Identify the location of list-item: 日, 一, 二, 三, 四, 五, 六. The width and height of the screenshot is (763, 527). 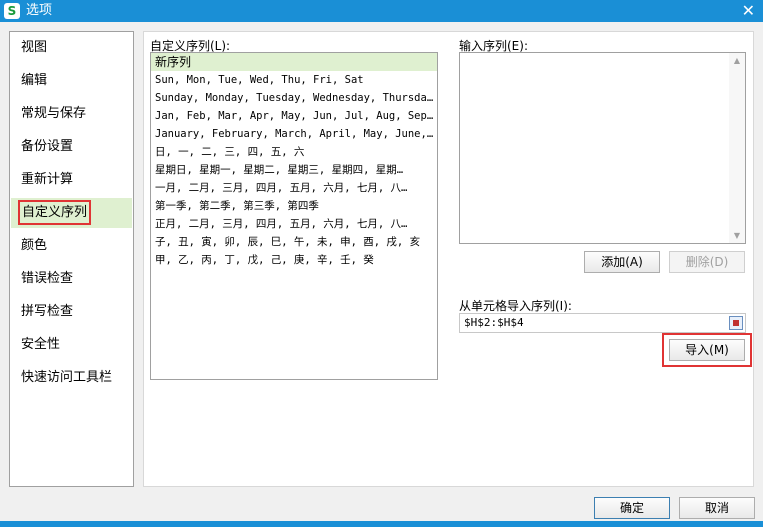
(294, 152).